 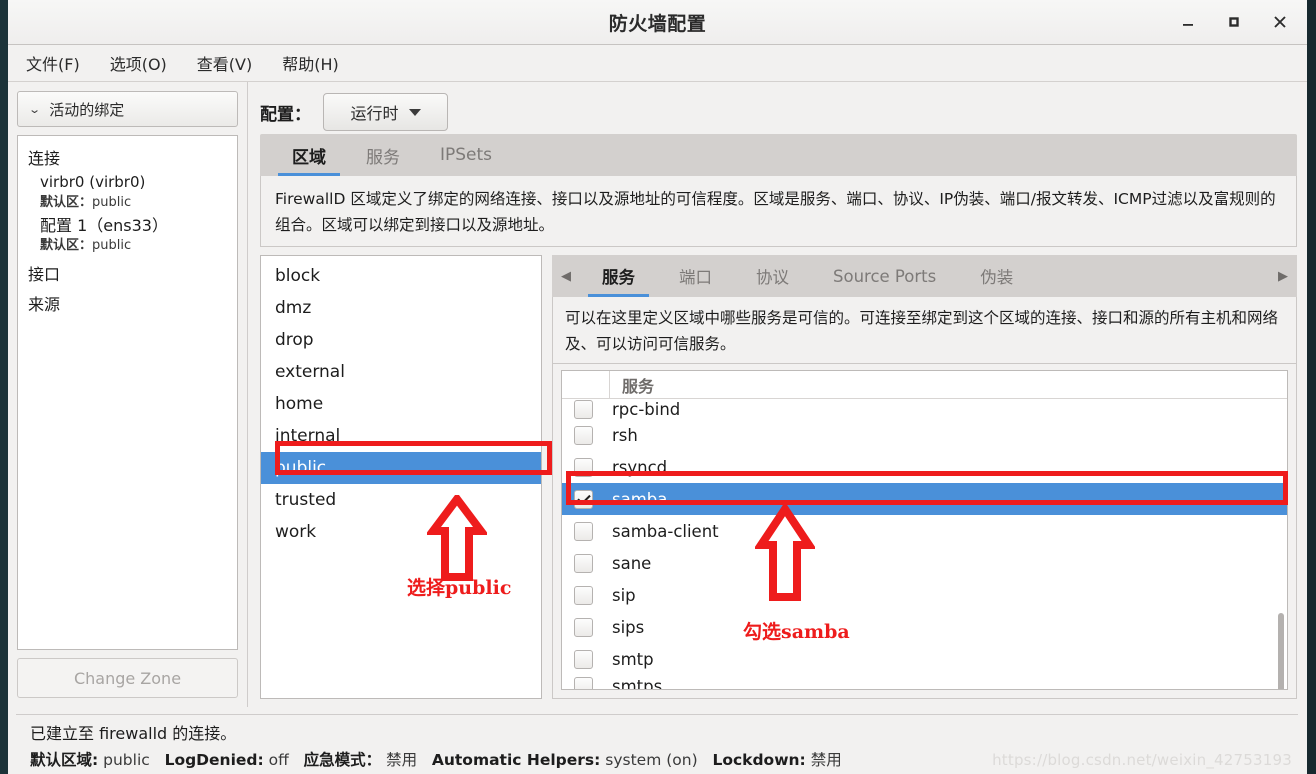 I want to click on zone-item-public: public, so click(x=401, y=468).